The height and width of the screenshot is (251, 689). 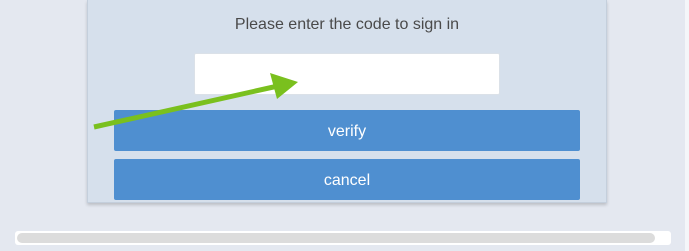 What do you see at coordinates (347, 24) in the screenshot?
I see `dialog-prompt: Please enter the code to sign in` at bounding box center [347, 24].